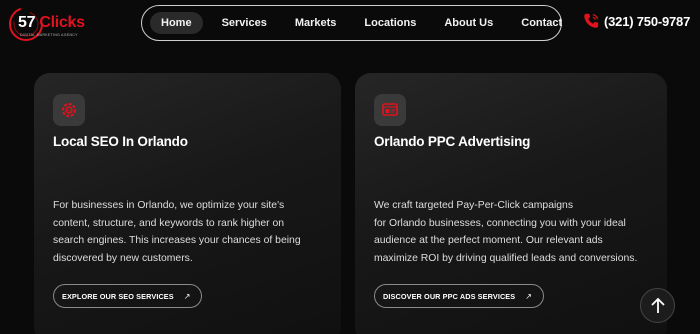 Image resolution: width=700 pixels, height=334 pixels. I want to click on phone-link: (321) 750-9787, so click(636, 21).